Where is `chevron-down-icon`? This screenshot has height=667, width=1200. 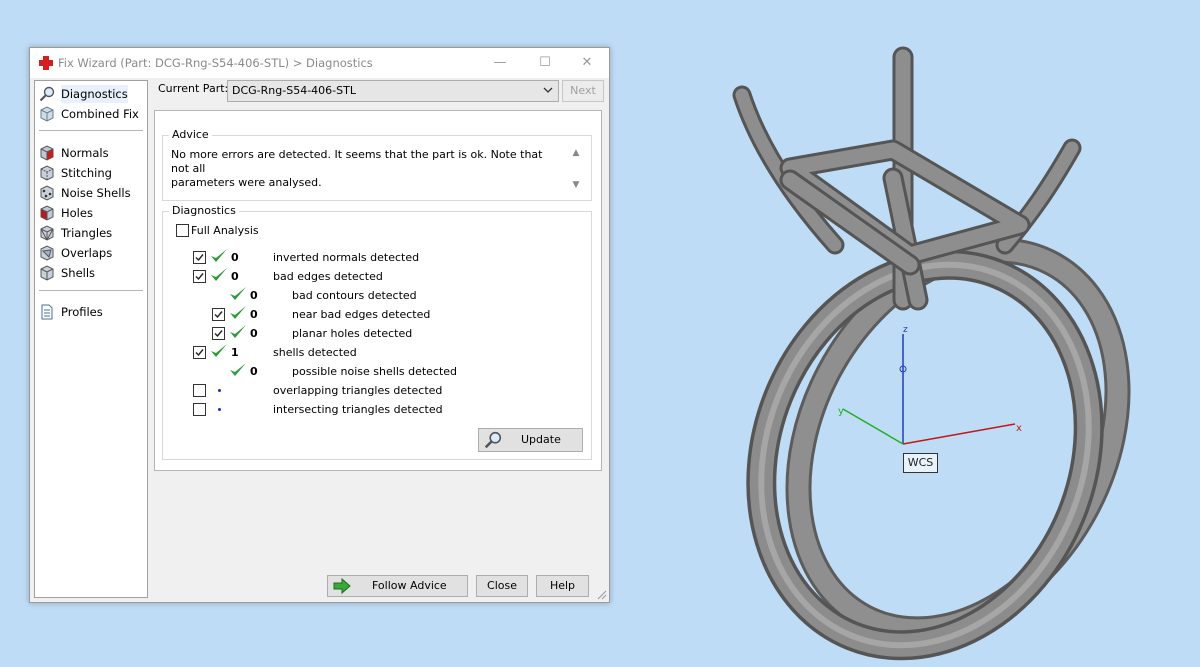 chevron-down-icon is located at coordinates (548, 90).